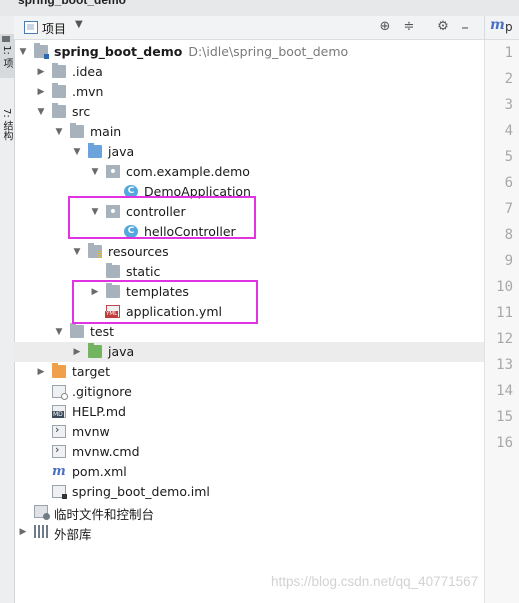 The width and height of the screenshot is (519, 603). What do you see at coordinates (59, 492) in the screenshot?
I see `iml-file-icon` at bounding box center [59, 492].